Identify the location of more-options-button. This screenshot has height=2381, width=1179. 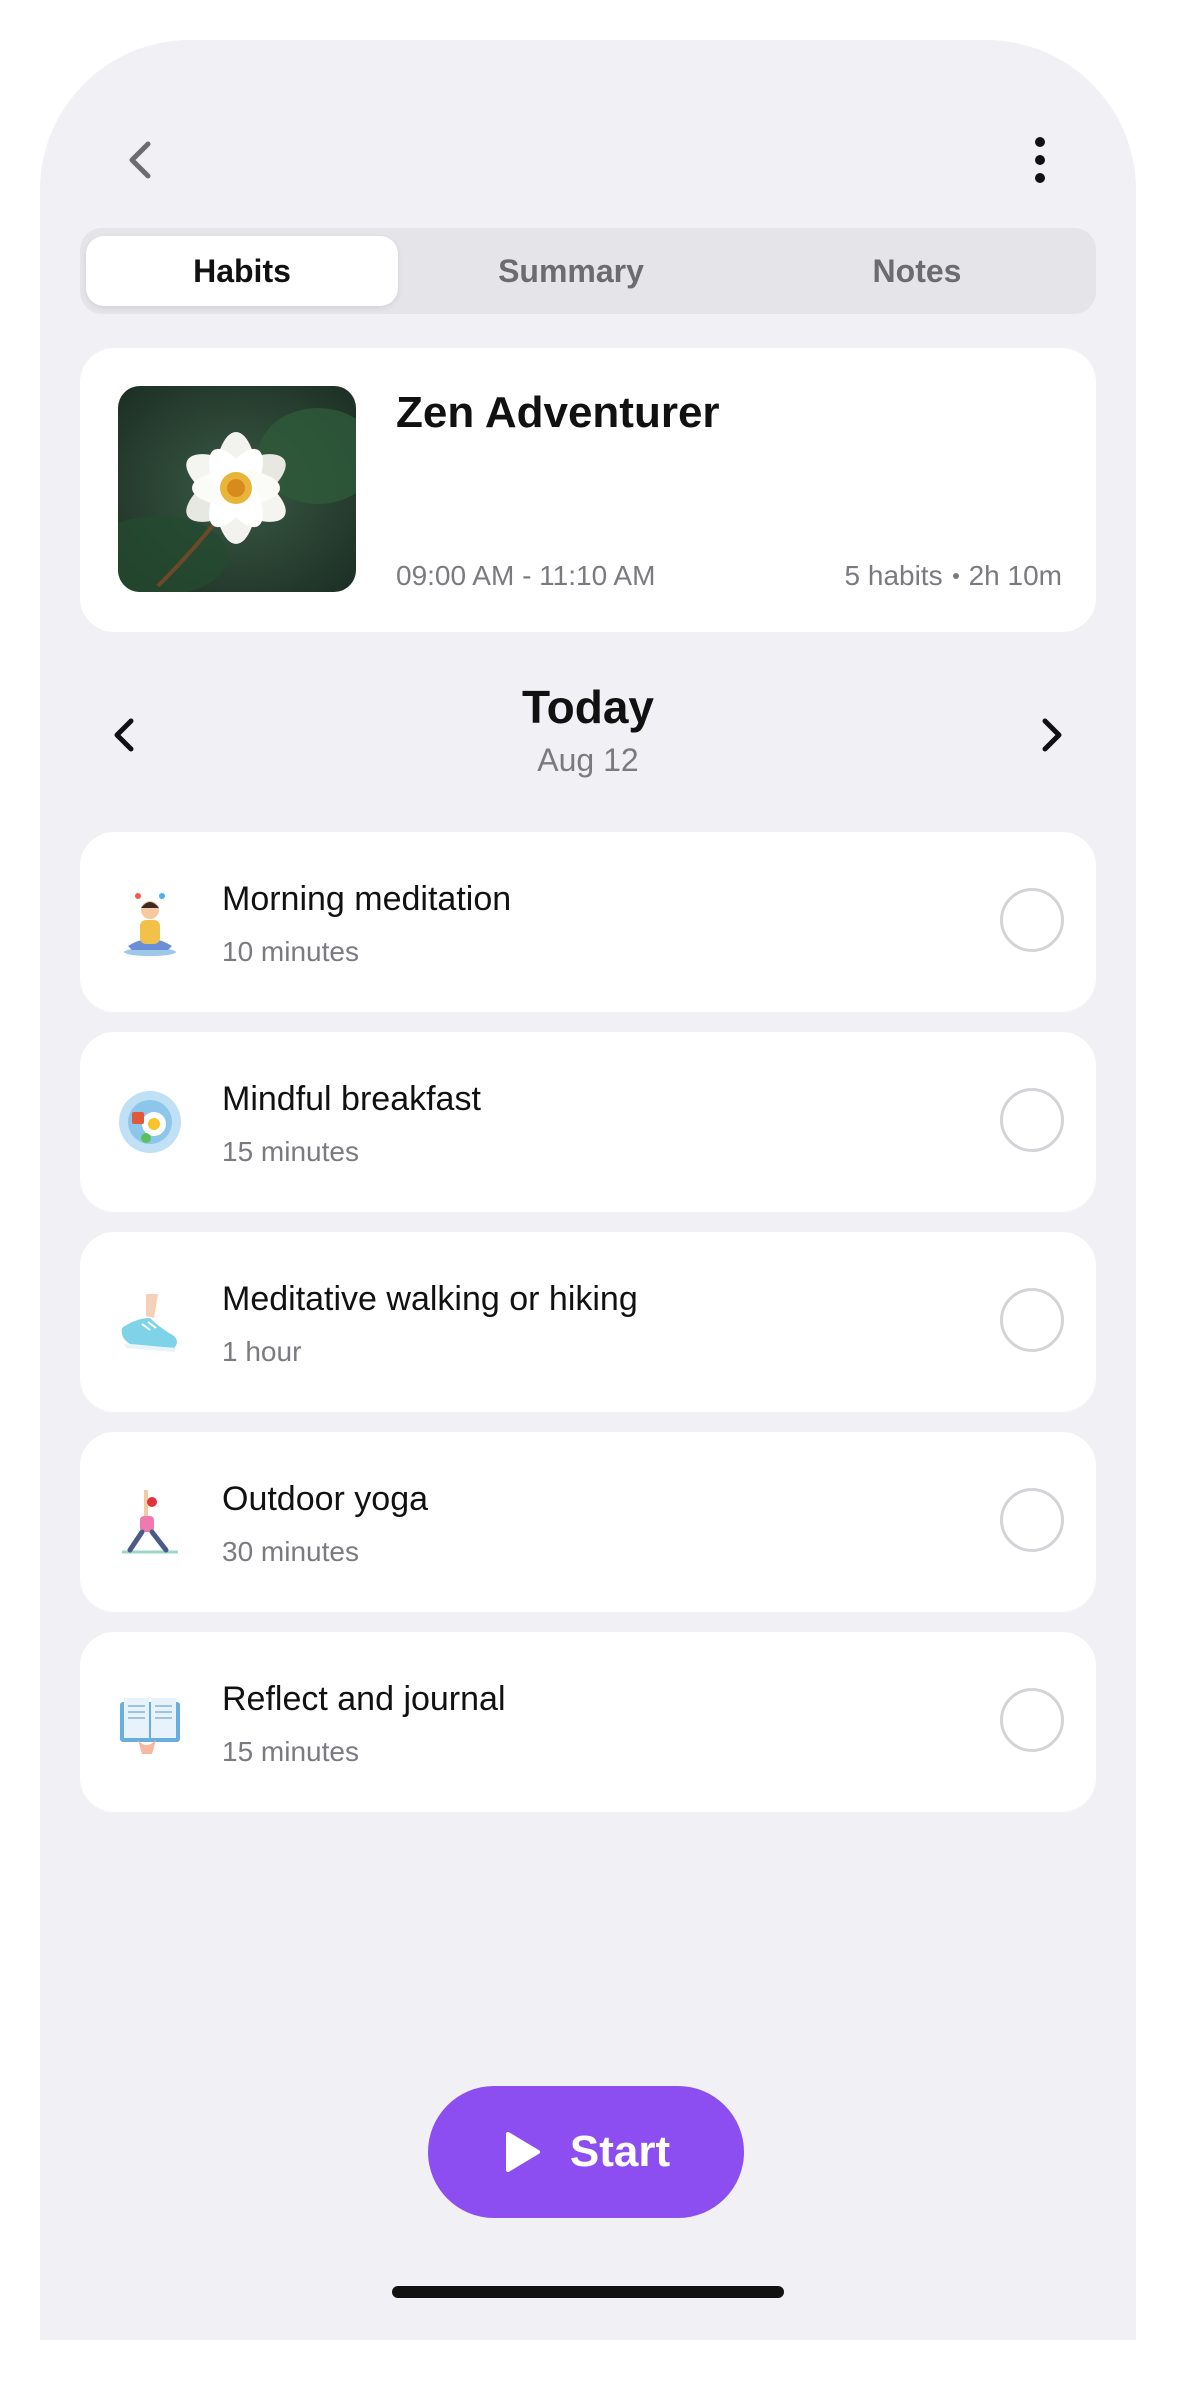
(1040, 160).